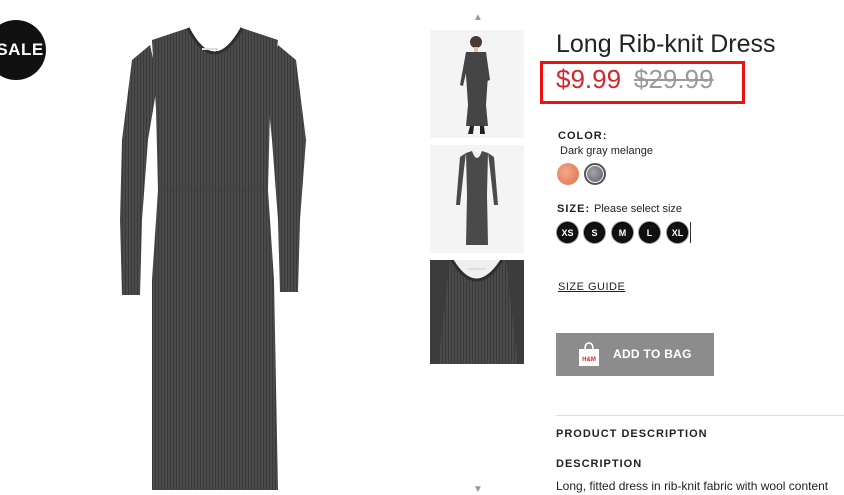  I want to click on selected-color-name: Dark gray melange, so click(606, 151).